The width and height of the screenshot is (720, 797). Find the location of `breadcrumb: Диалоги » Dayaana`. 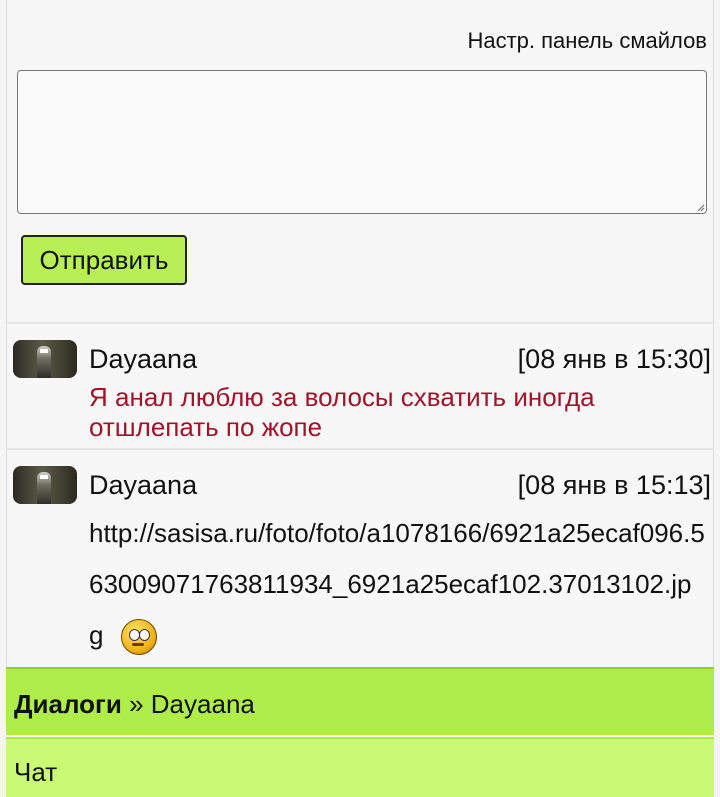

breadcrumb: Диалоги » Dayaana is located at coordinates (360, 701).